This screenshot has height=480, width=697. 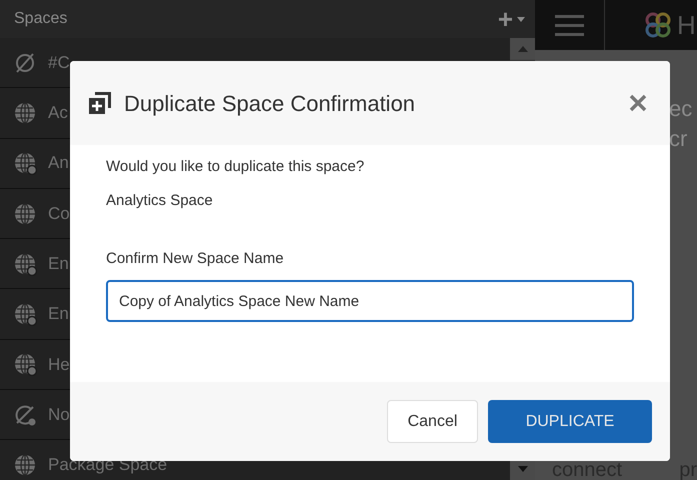 I want to click on add-button: +, so click(x=511, y=19).